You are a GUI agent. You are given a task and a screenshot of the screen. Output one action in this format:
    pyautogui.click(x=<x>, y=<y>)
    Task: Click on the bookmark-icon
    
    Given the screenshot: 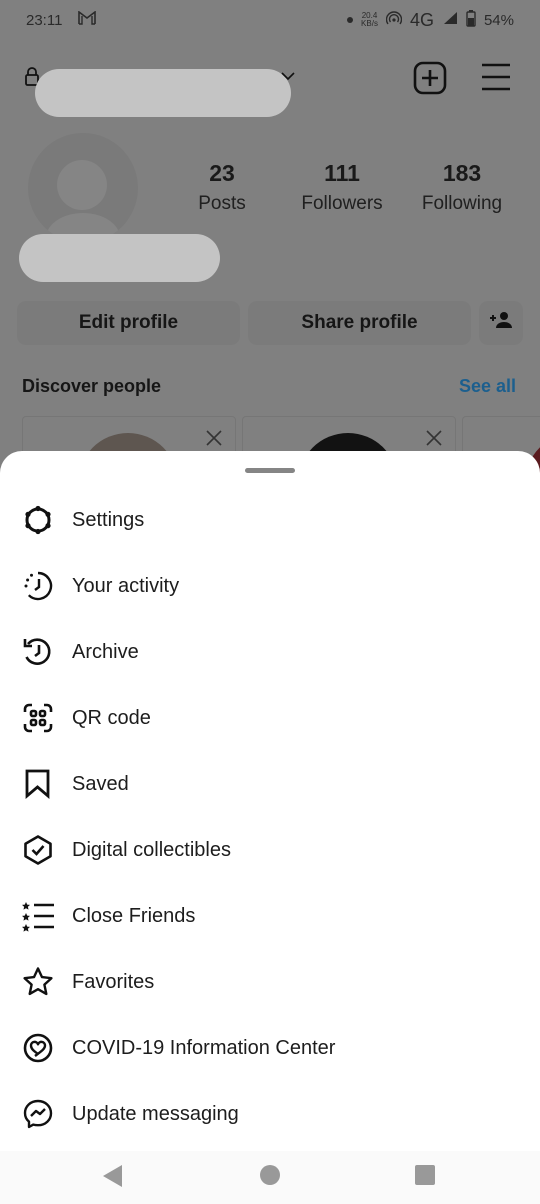 What is the action you would take?
    pyautogui.click(x=38, y=784)
    